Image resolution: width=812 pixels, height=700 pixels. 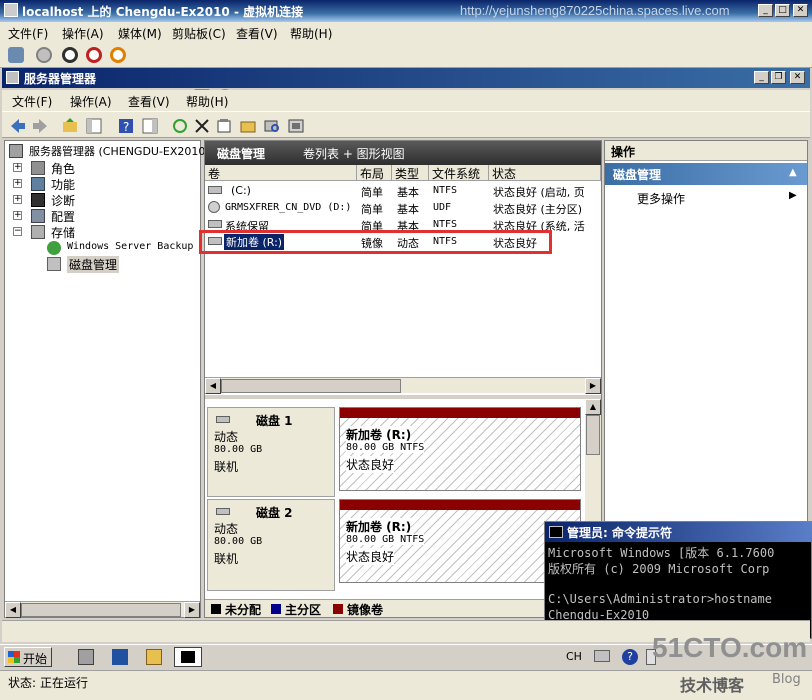 What do you see at coordinates (678, 532) in the screenshot?
I see `cmd-title-bar: 管理员: 命令提示符` at bounding box center [678, 532].